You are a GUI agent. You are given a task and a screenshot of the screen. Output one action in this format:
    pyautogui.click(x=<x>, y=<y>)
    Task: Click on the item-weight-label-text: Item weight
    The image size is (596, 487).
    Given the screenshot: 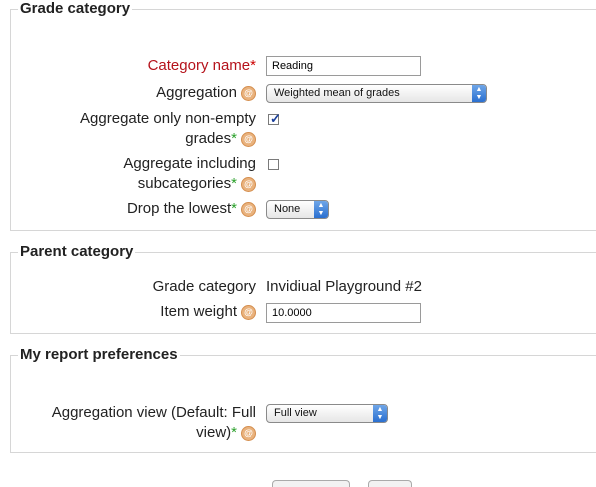 What is the action you would take?
    pyautogui.click(x=198, y=311)
    